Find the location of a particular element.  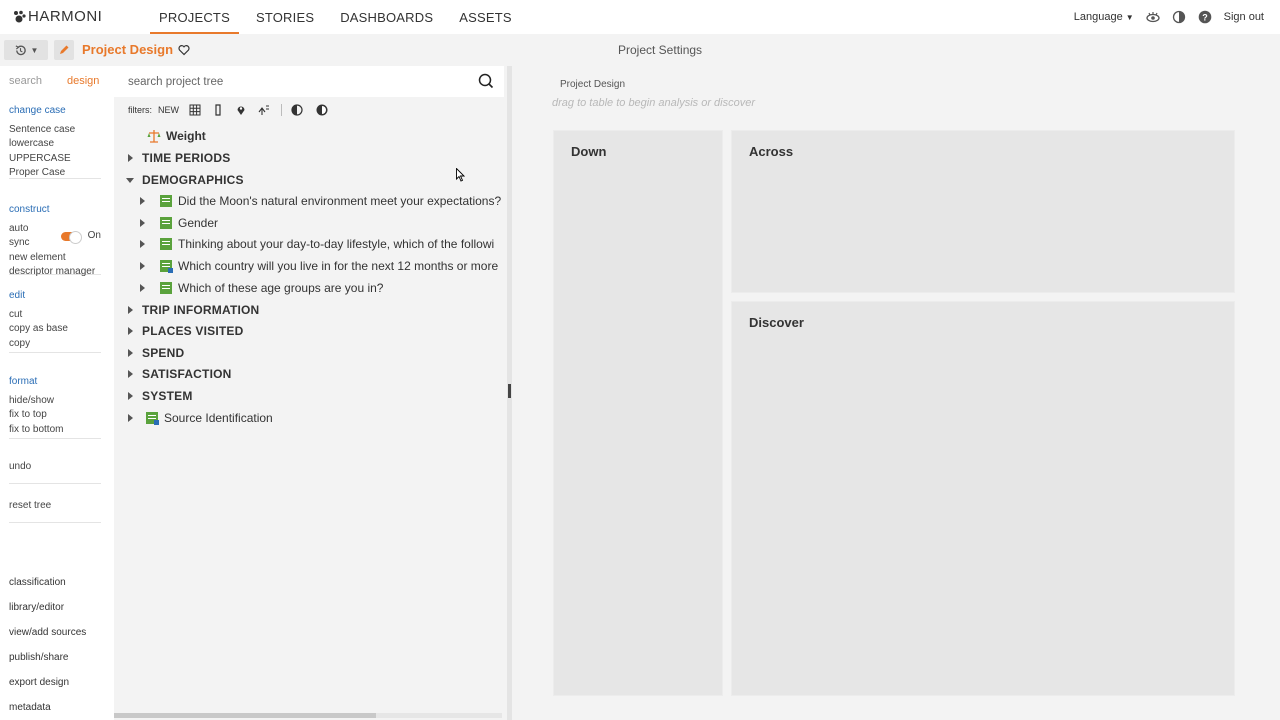

tree-item-source-identification: Source Identification is located at coordinates (200, 418).